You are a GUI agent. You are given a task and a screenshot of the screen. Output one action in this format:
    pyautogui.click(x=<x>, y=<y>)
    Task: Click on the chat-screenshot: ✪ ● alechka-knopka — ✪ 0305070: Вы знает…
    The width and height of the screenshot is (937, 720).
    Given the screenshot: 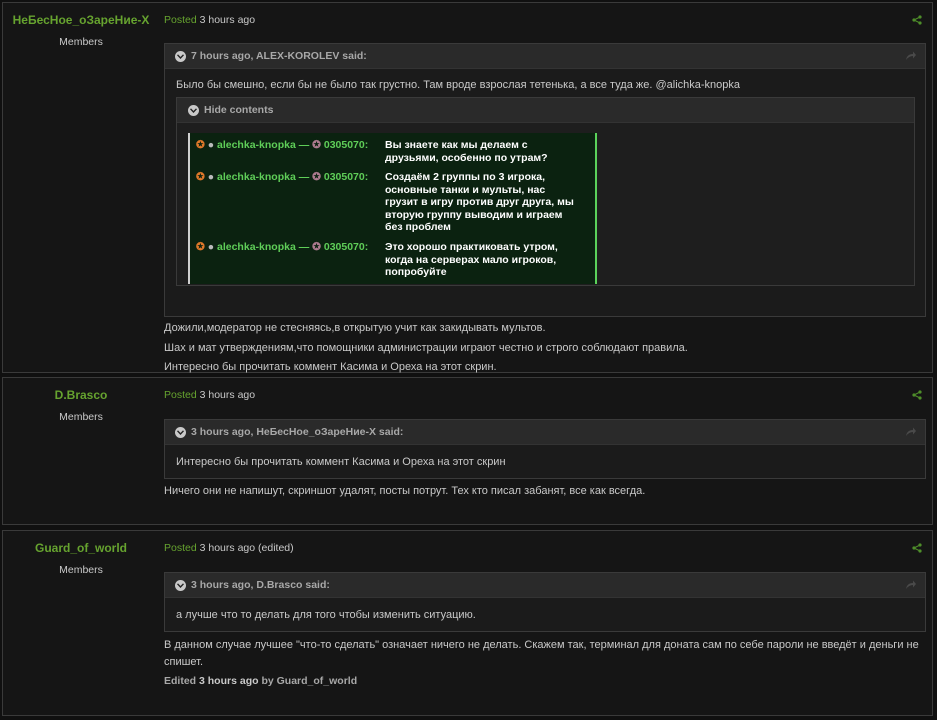 What is the action you would take?
    pyautogui.click(x=392, y=208)
    